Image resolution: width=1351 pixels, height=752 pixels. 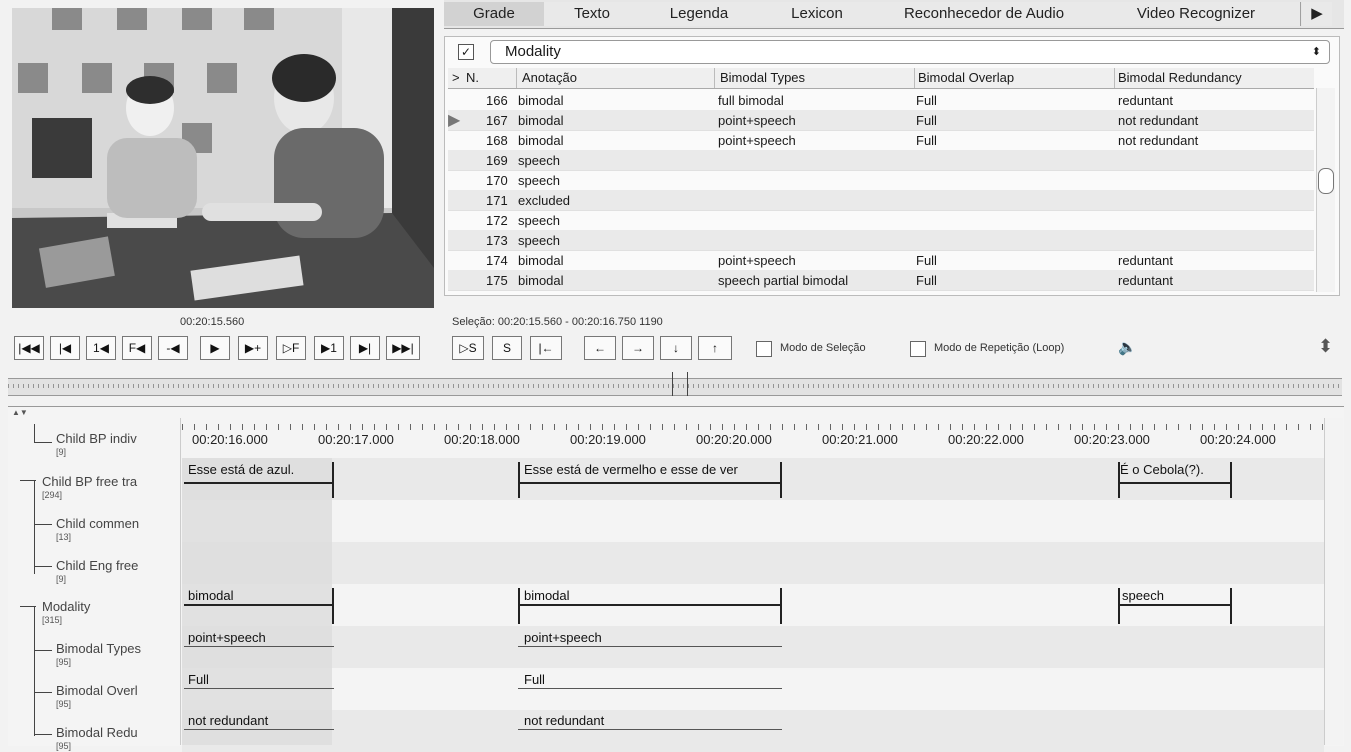 What do you see at coordinates (52, 495) in the screenshot?
I see `tier-count: [294]` at bounding box center [52, 495].